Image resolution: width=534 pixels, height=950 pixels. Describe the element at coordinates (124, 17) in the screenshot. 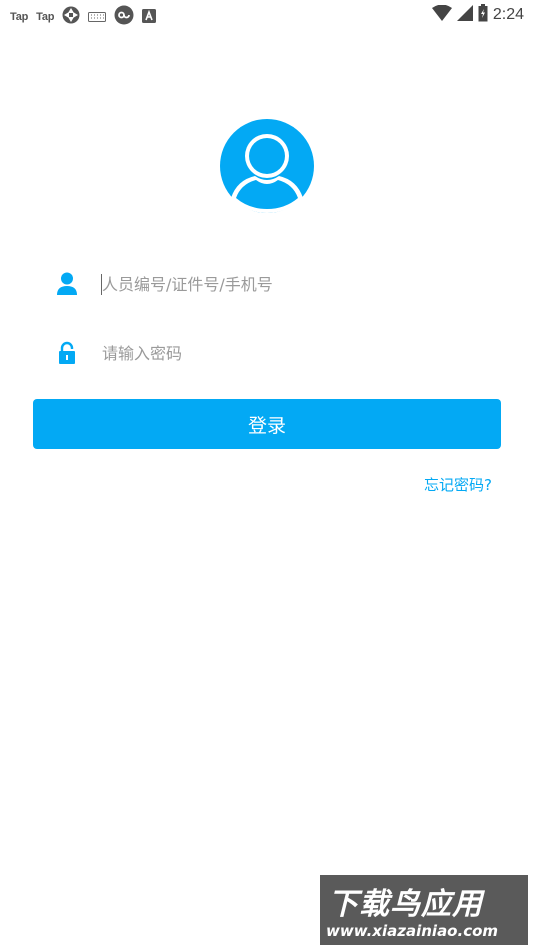

I see `cloud-sync-icon` at that location.